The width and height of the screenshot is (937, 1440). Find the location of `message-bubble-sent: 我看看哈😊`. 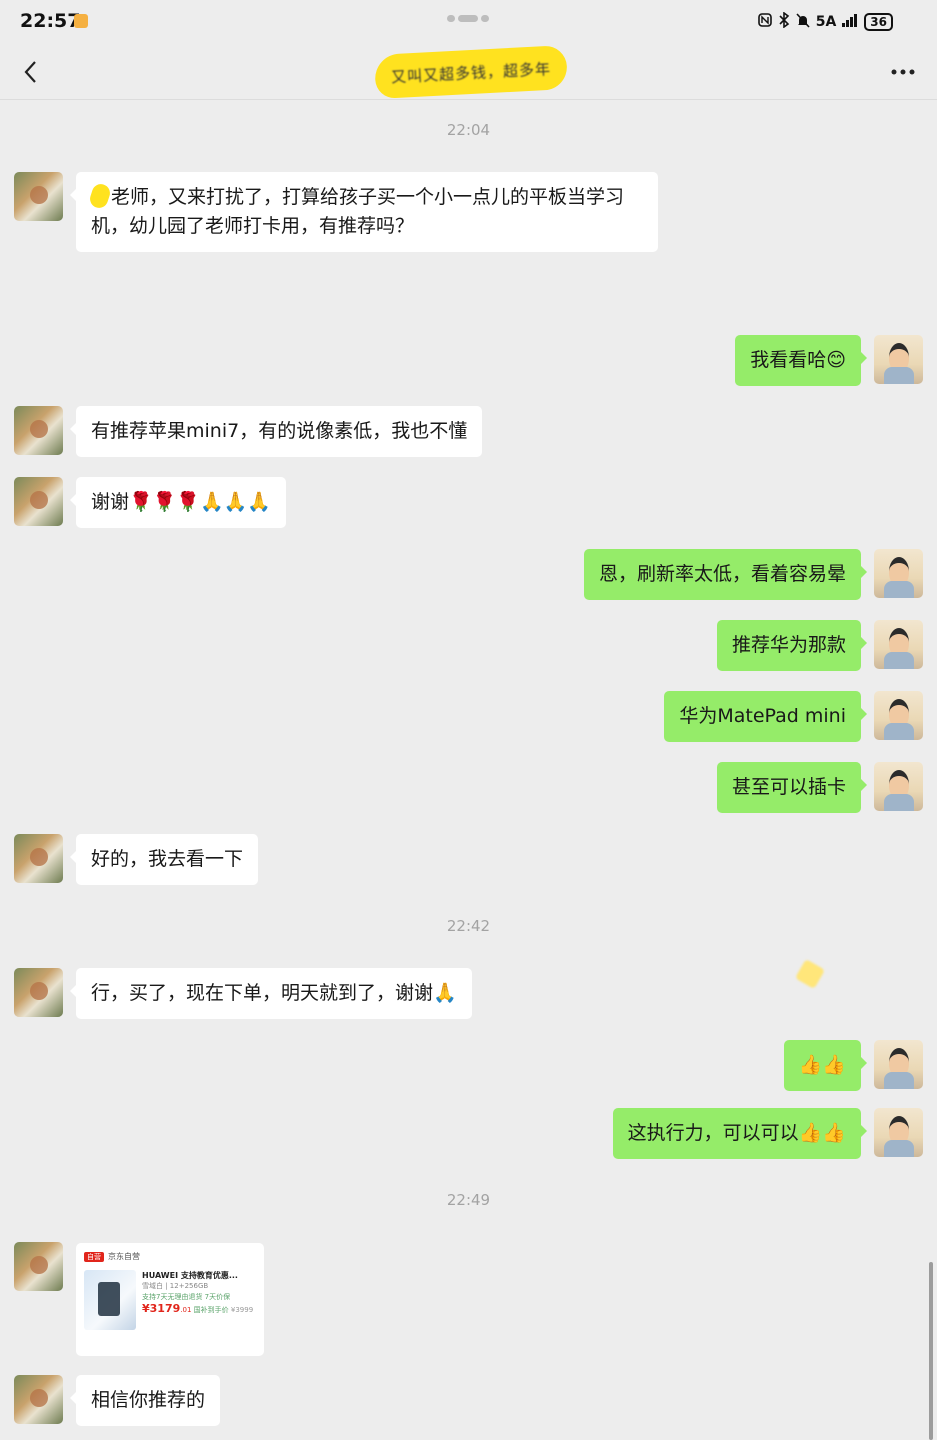

message-bubble-sent: 我看看哈😊 is located at coordinates (801, 360).